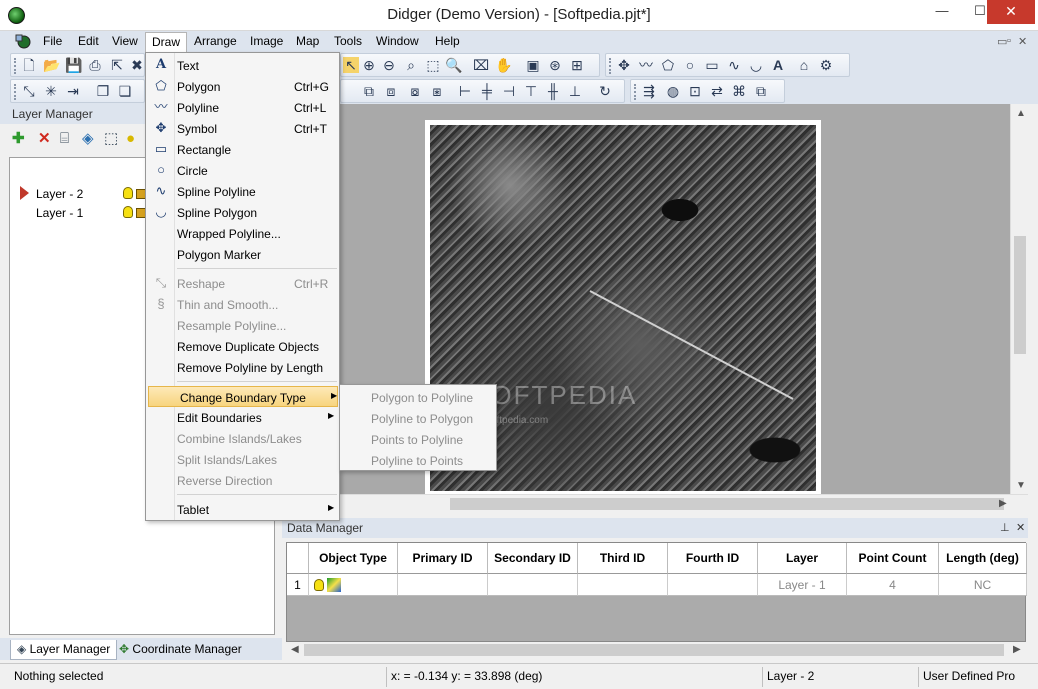 The width and height of the screenshot is (1038, 689). Describe the element at coordinates (298, 585) in the screenshot. I see `row-index: 1` at that location.